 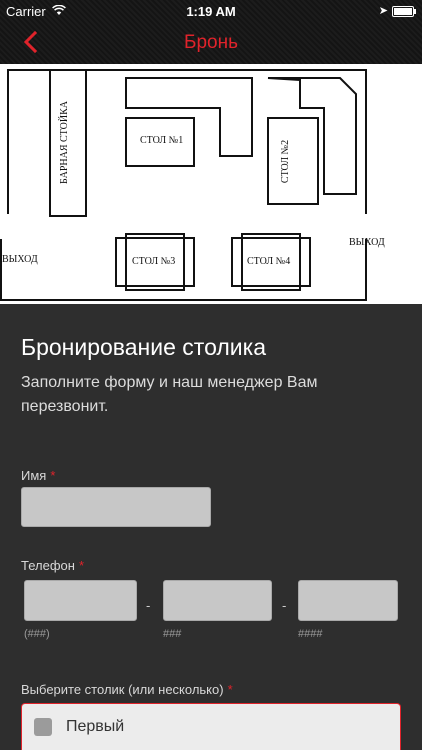 I want to click on clock: 1:19 AM, so click(x=211, y=11).